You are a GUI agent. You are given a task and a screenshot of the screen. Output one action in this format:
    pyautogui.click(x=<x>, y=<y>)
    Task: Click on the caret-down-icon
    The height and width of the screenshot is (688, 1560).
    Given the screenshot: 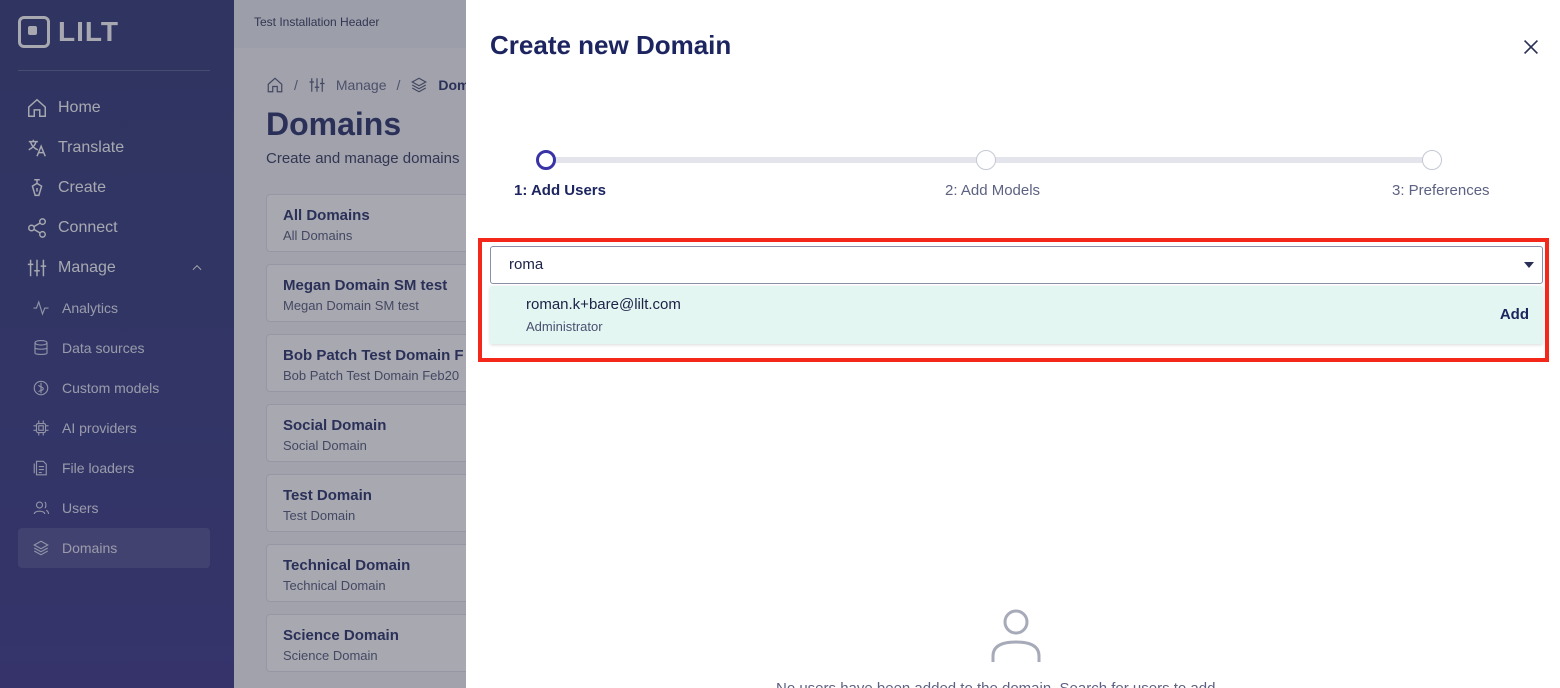 What is the action you would take?
    pyautogui.click(x=1529, y=265)
    